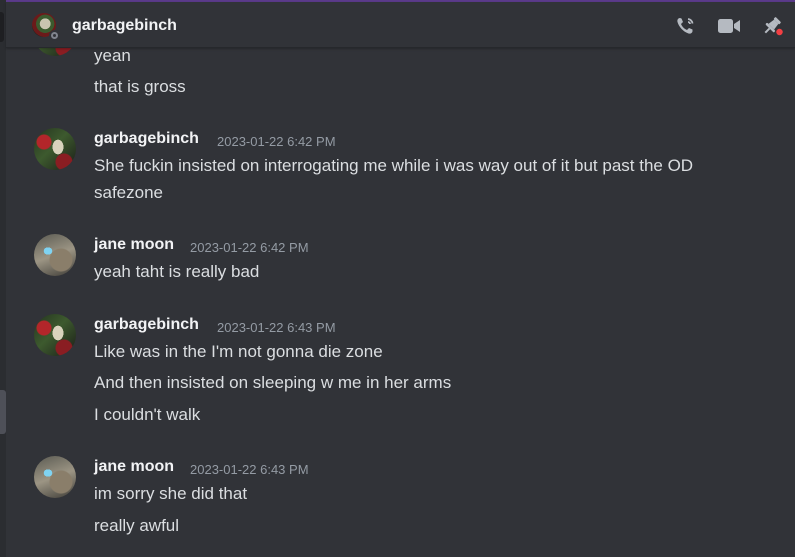 This screenshot has height=557, width=795. I want to click on message-text: Like was in the I'm not gonna die zone, so click(238, 351).